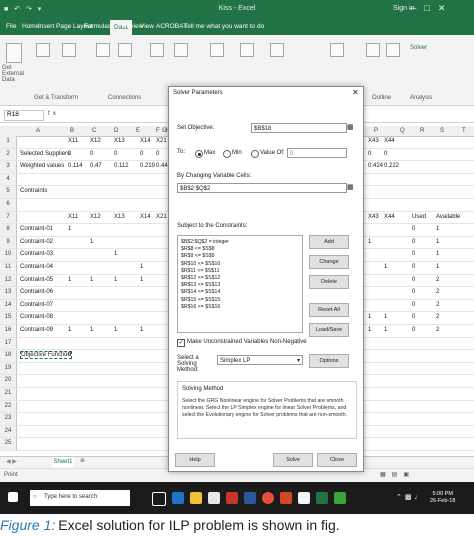 This screenshot has height=536, width=474. Describe the element at coordinates (397, 474) in the screenshot. I see `view-buttons: ▦▤▣` at that location.